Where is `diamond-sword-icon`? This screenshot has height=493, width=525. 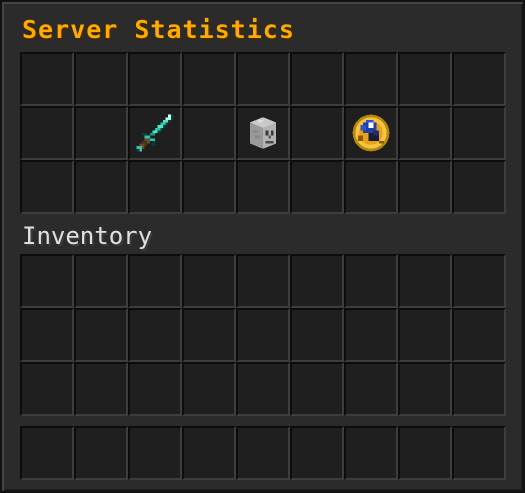 diamond-sword-icon is located at coordinates (155, 133).